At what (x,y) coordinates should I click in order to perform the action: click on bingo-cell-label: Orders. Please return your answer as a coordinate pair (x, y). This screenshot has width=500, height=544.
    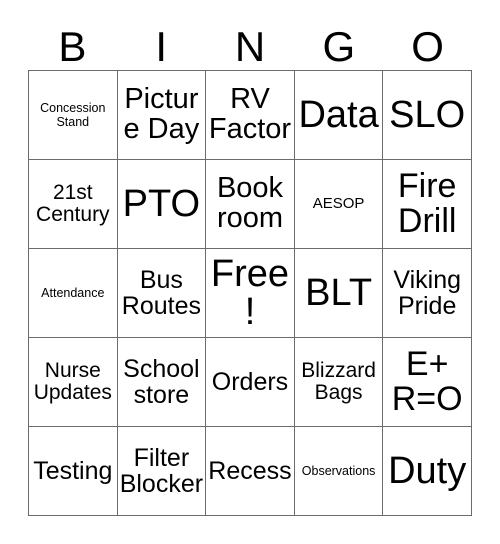
    Looking at the image, I should click on (250, 382).